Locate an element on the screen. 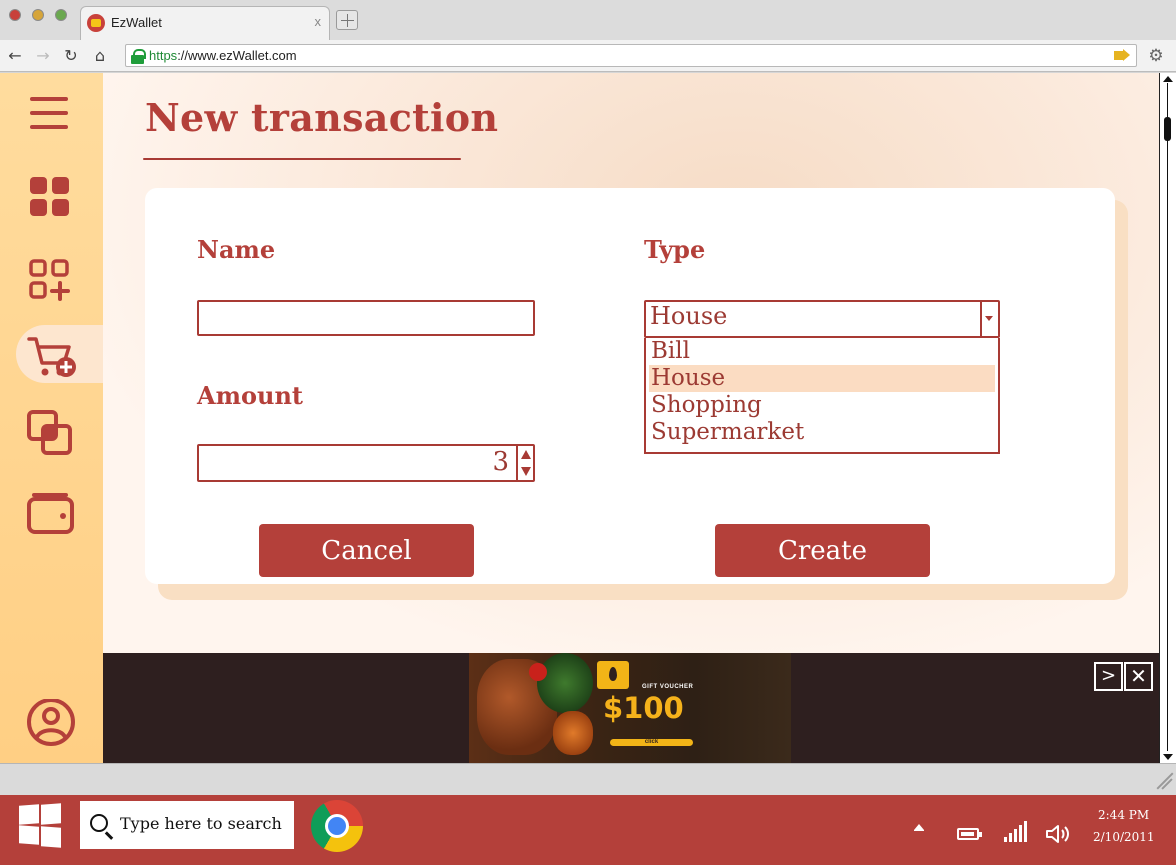  sidebar-item-add-category is located at coordinates (59, 278).